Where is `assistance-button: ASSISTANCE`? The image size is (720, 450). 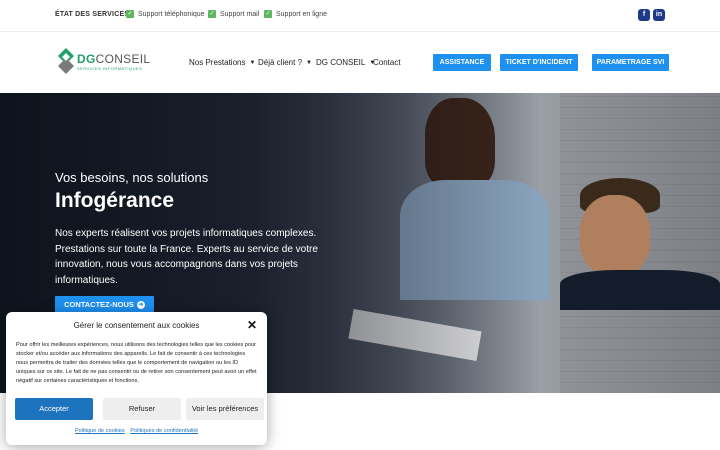
assistance-button: ASSISTANCE is located at coordinates (462, 62).